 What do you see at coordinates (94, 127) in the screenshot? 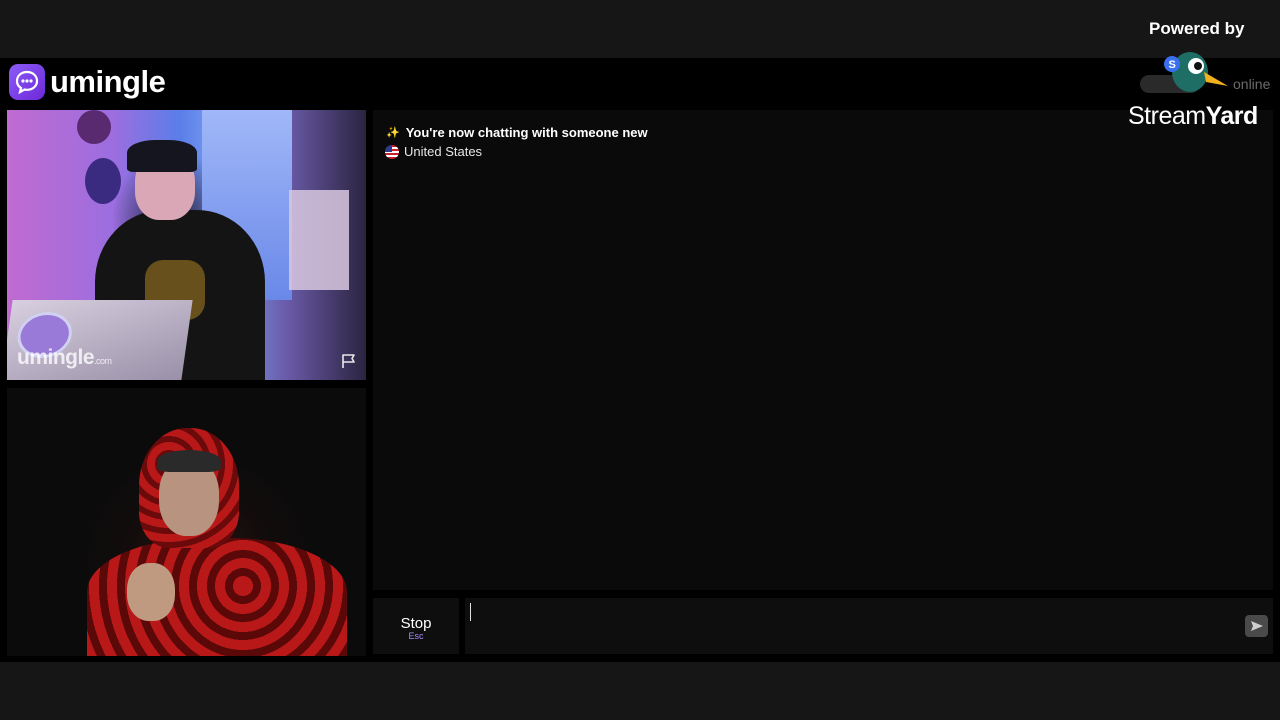
I see `wall-record-decor` at bounding box center [94, 127].